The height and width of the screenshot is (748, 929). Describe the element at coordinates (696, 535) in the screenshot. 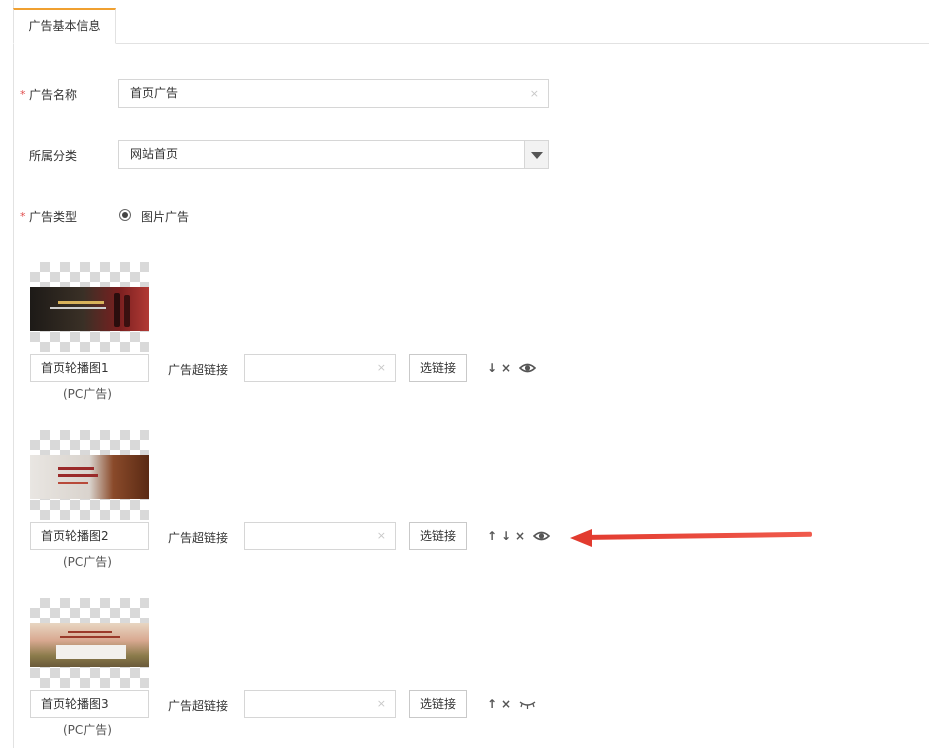

I see `annotation-arrow-line` at that location.